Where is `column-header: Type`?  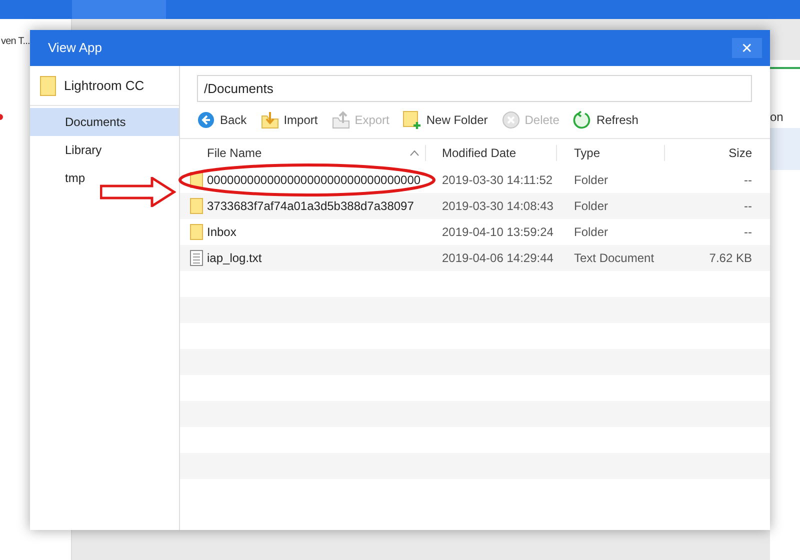
column-header: Type is located at coordinates (587, 153).